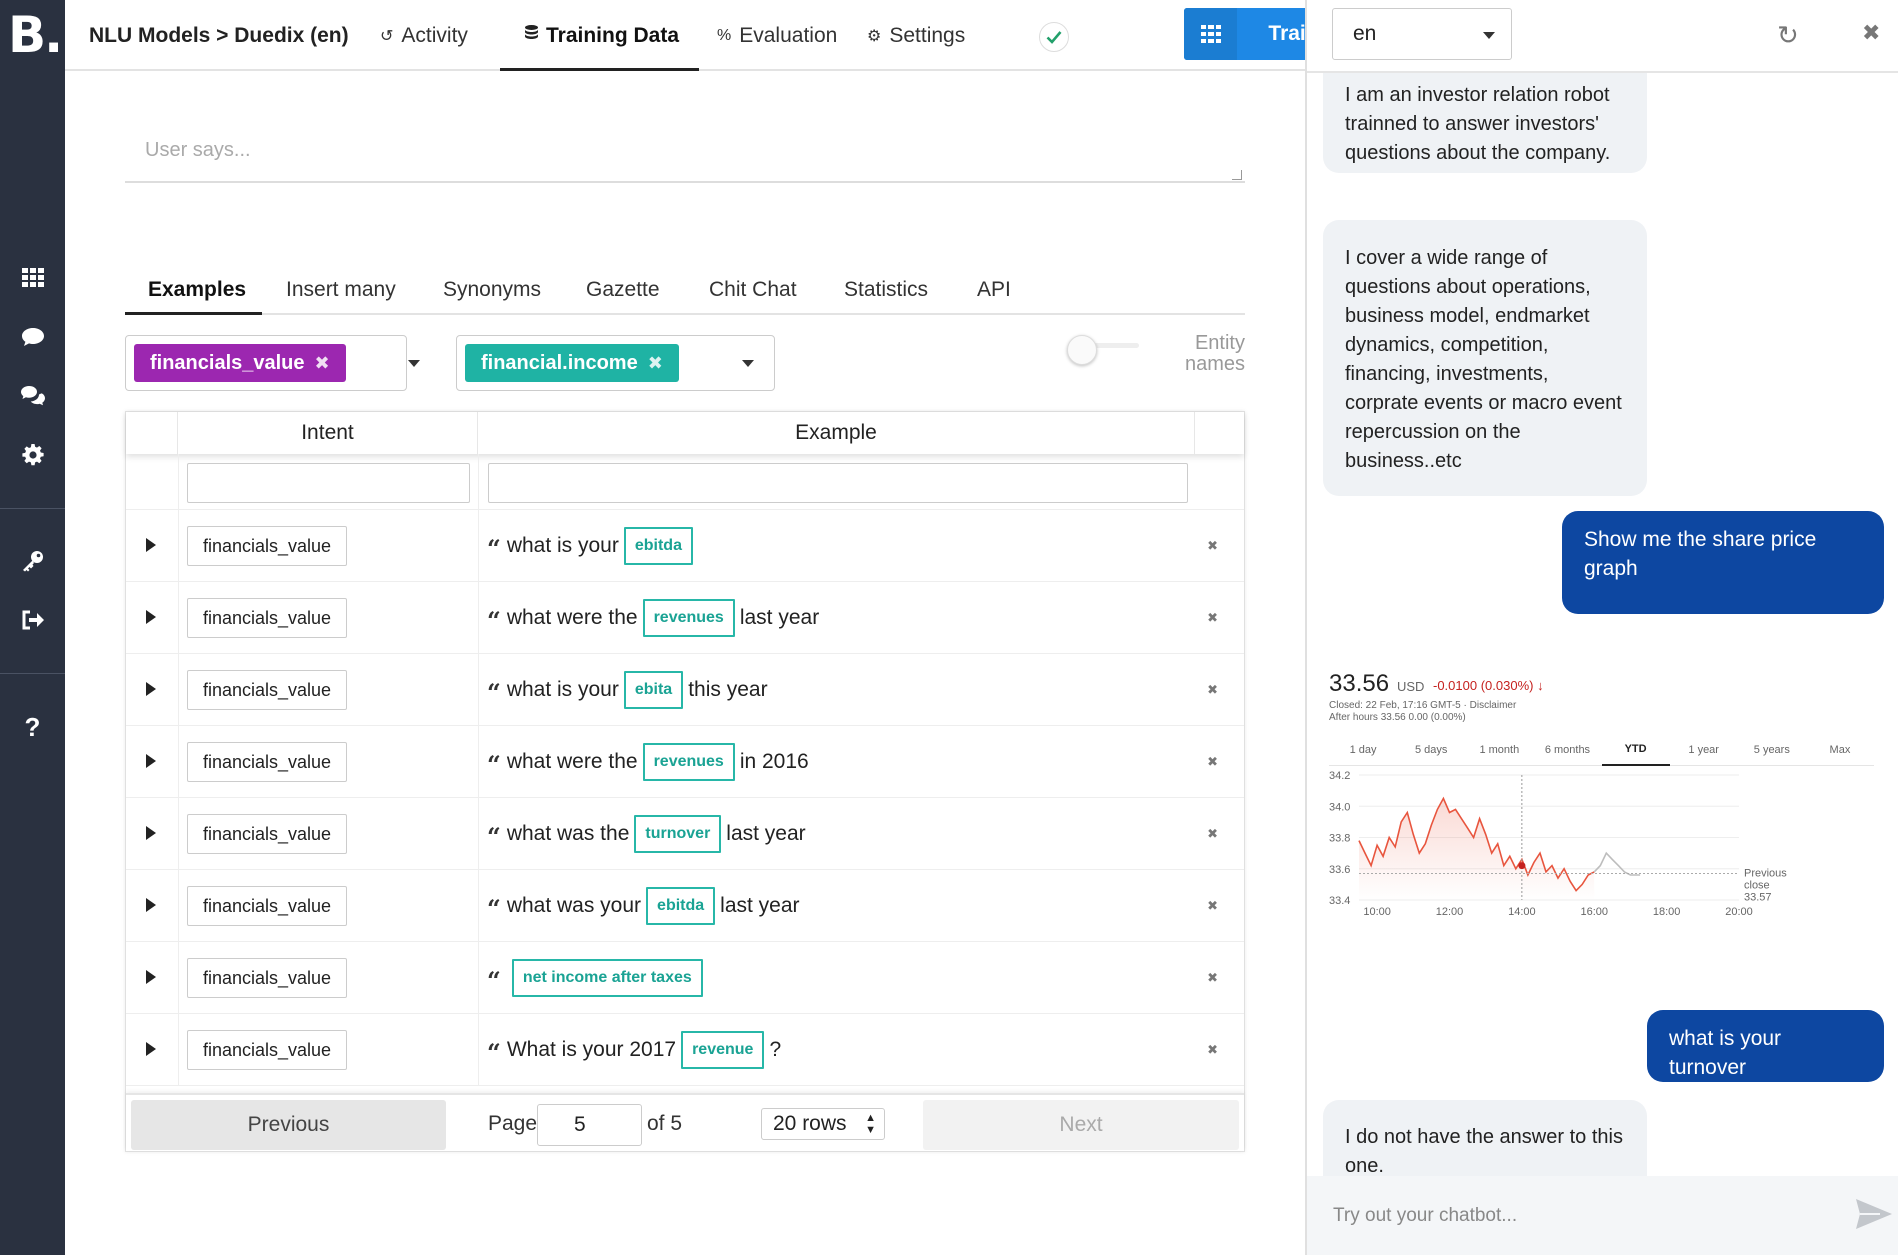  What do you see at coordinates (838, 483) in the screenshot?
I see `example-filter-input` at bounding box center [838, 483].